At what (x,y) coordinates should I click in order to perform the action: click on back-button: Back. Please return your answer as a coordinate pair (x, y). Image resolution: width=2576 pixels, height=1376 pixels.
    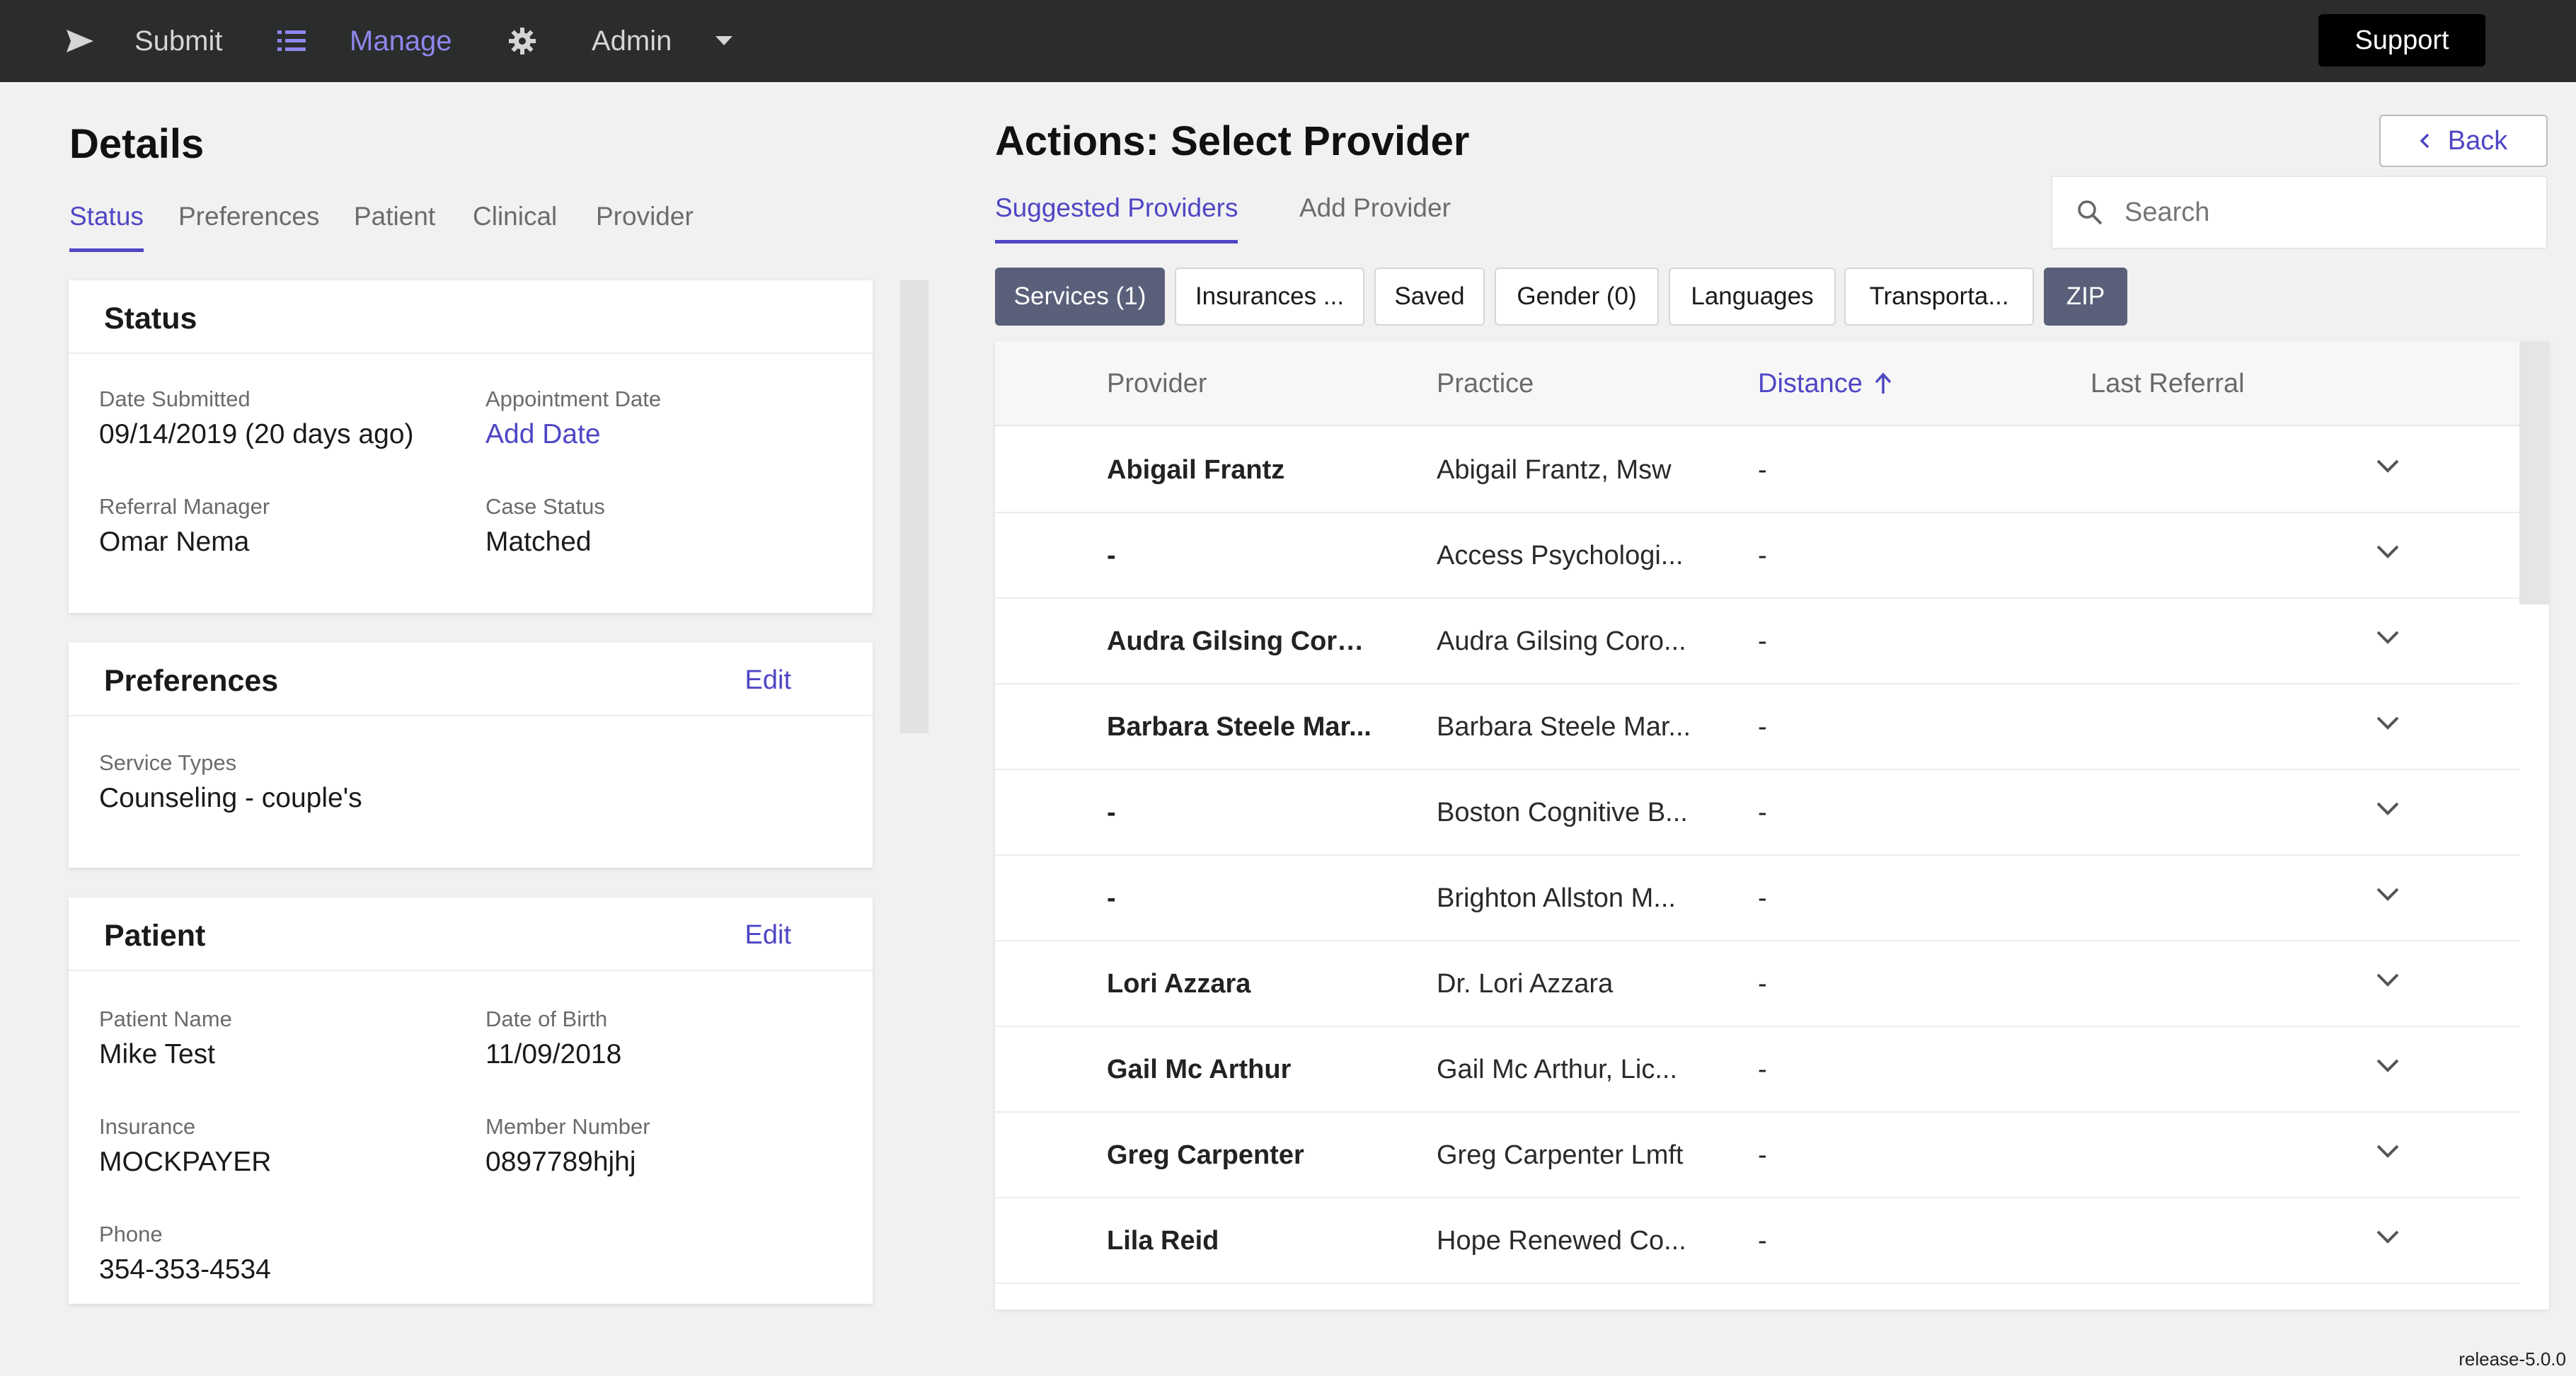
    Looking at the image, I should click on (2464, 141).